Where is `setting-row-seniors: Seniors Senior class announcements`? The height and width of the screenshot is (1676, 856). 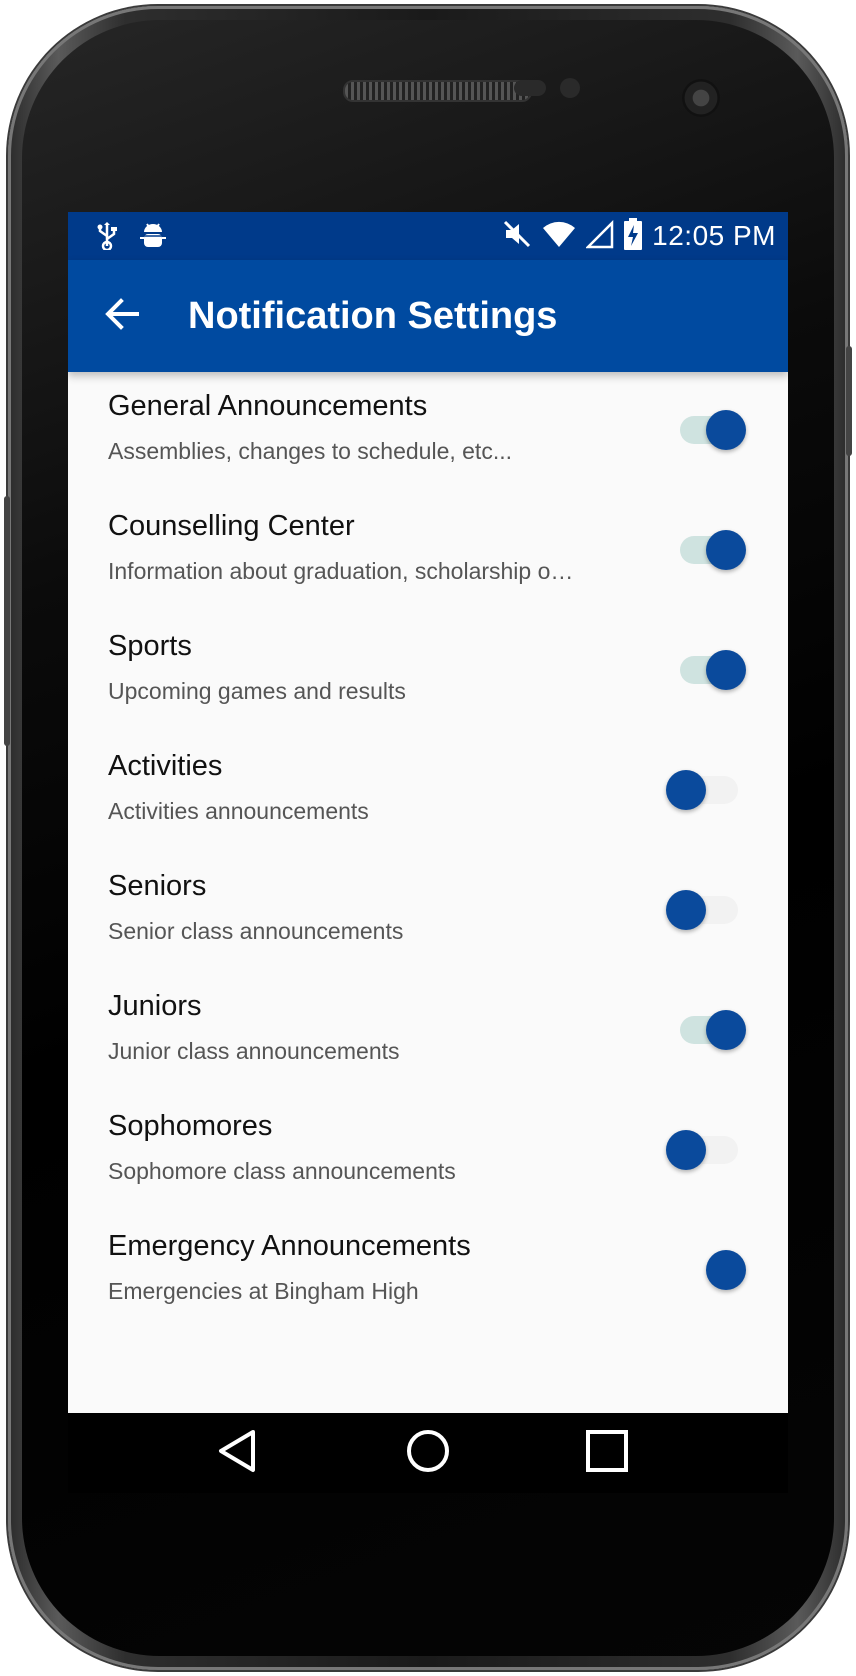 setting-row-seniors: Seniors Senior class announcements is located at coordinates (428, 912).